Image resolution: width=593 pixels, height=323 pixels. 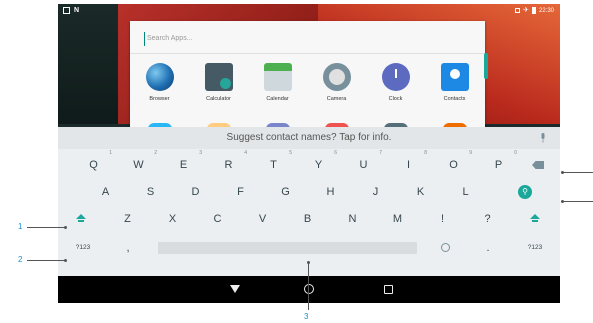 I want to click on app-browser: Browser, so click(x=159, y=82).